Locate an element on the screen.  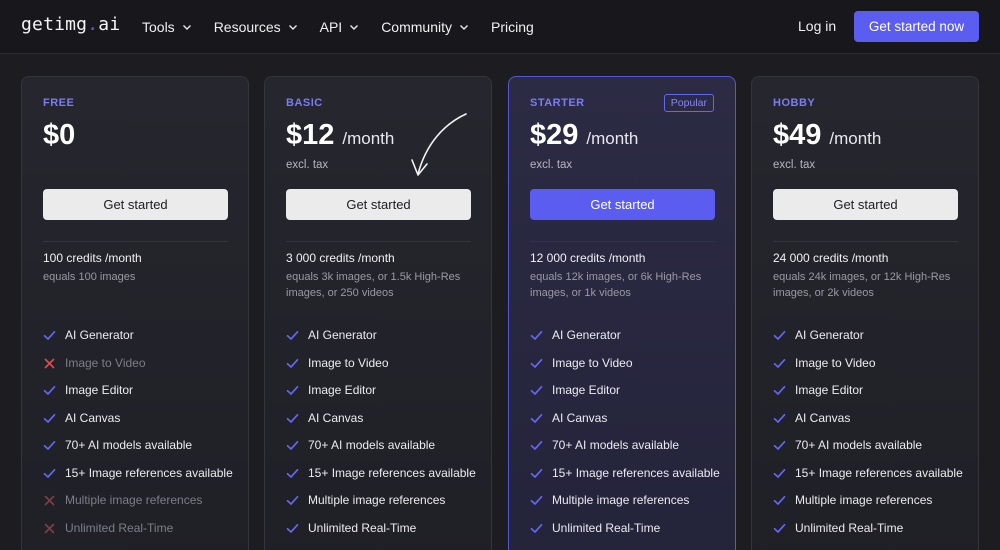
feature-label: AI Canvas is located at coordinates (93, 417).